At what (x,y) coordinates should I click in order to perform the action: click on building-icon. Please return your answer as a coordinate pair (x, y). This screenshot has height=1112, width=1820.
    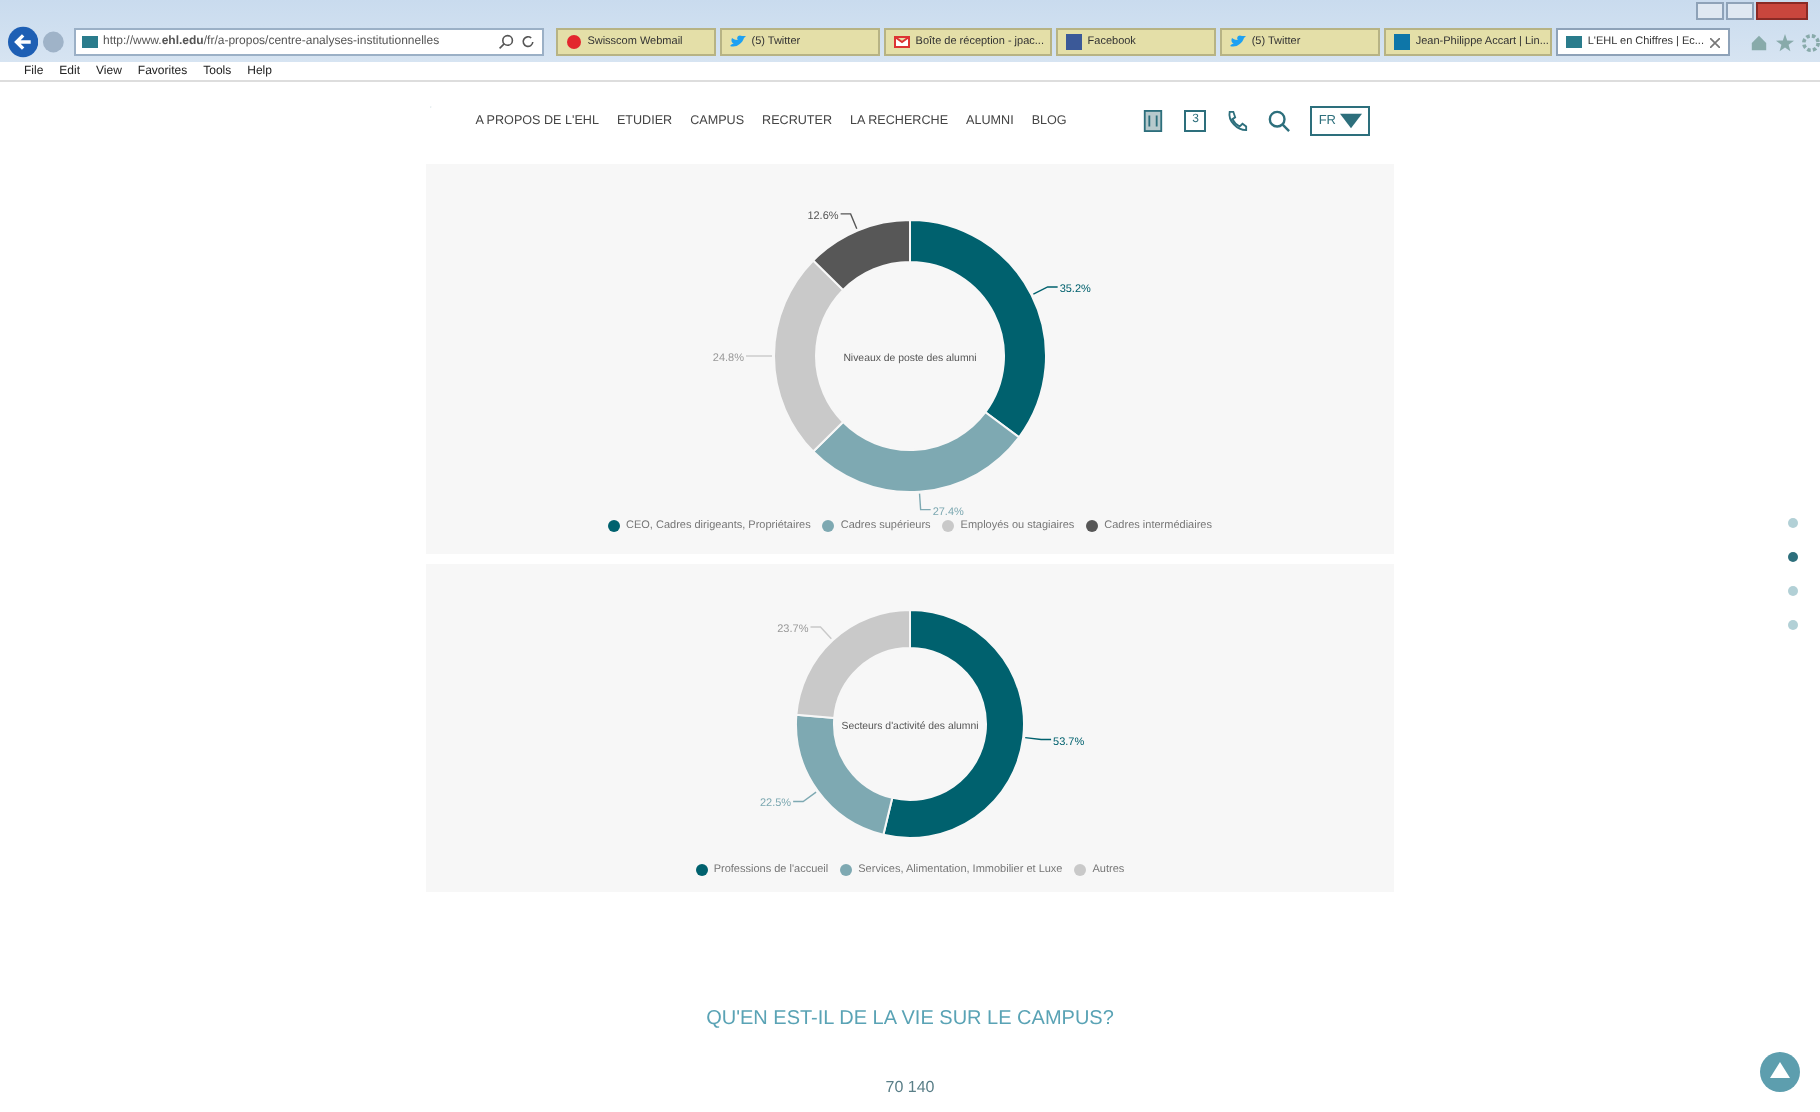
    Looking at the image, I should click on (1153, 120).